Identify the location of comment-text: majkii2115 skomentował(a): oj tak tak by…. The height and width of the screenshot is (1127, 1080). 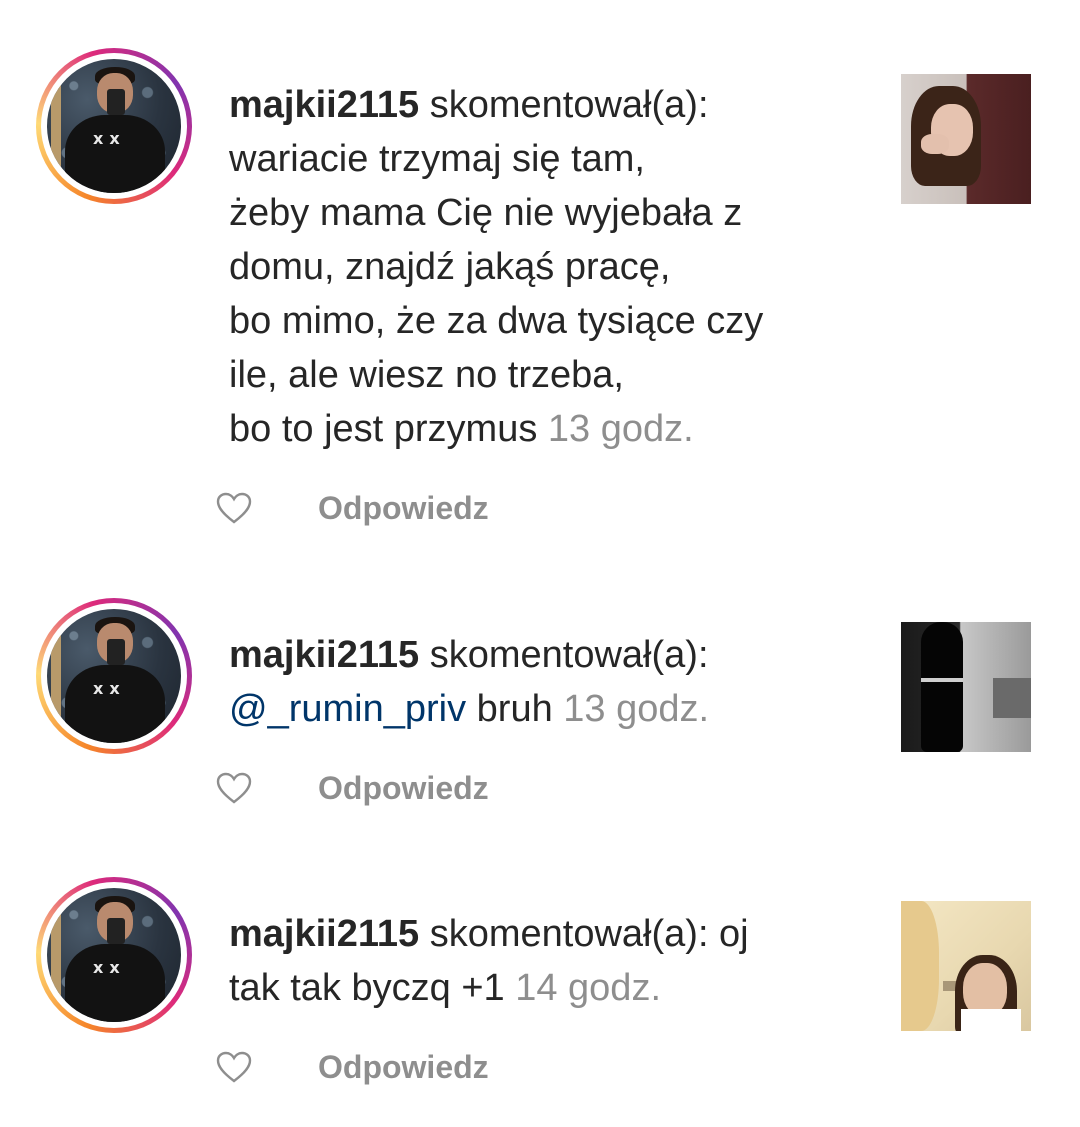
(539, 961).